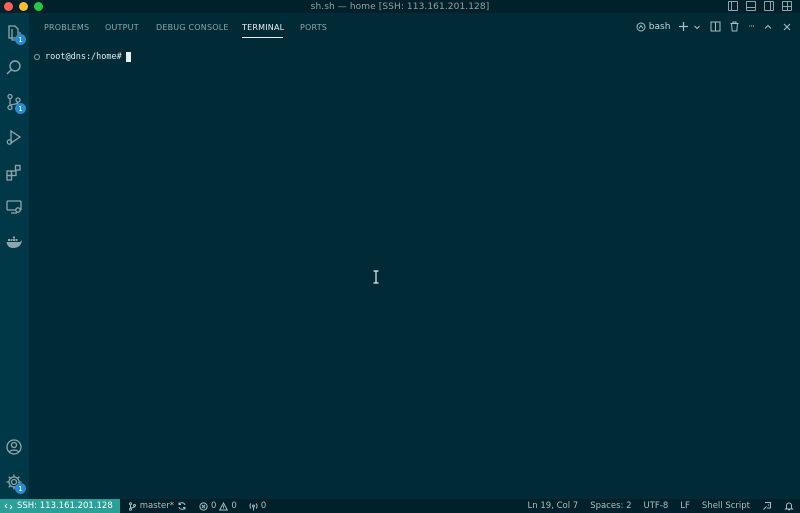 This screenshot has height=513, width=800. I want to click on sync-icon, so click(182, 506).